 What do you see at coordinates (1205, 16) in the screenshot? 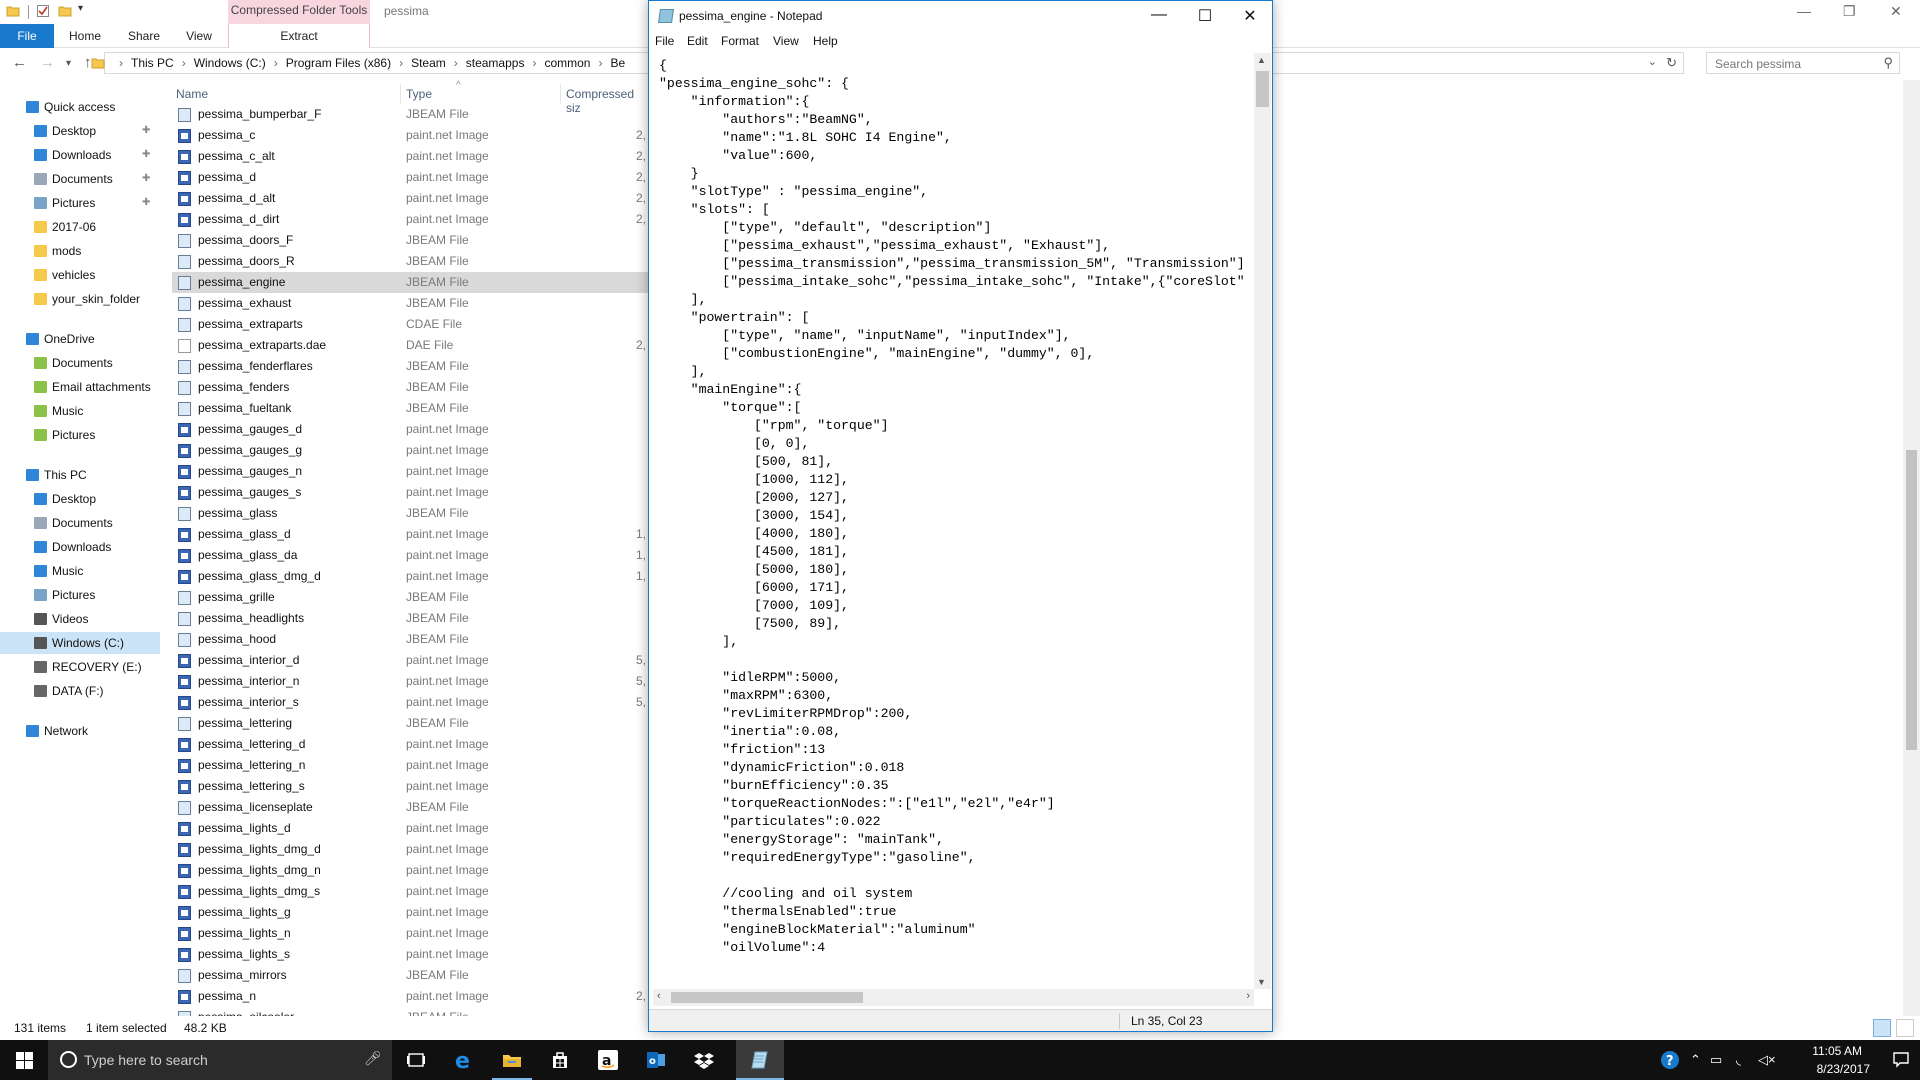
I see `maximize-icon: ☐` at bounding box center [1205, 16].